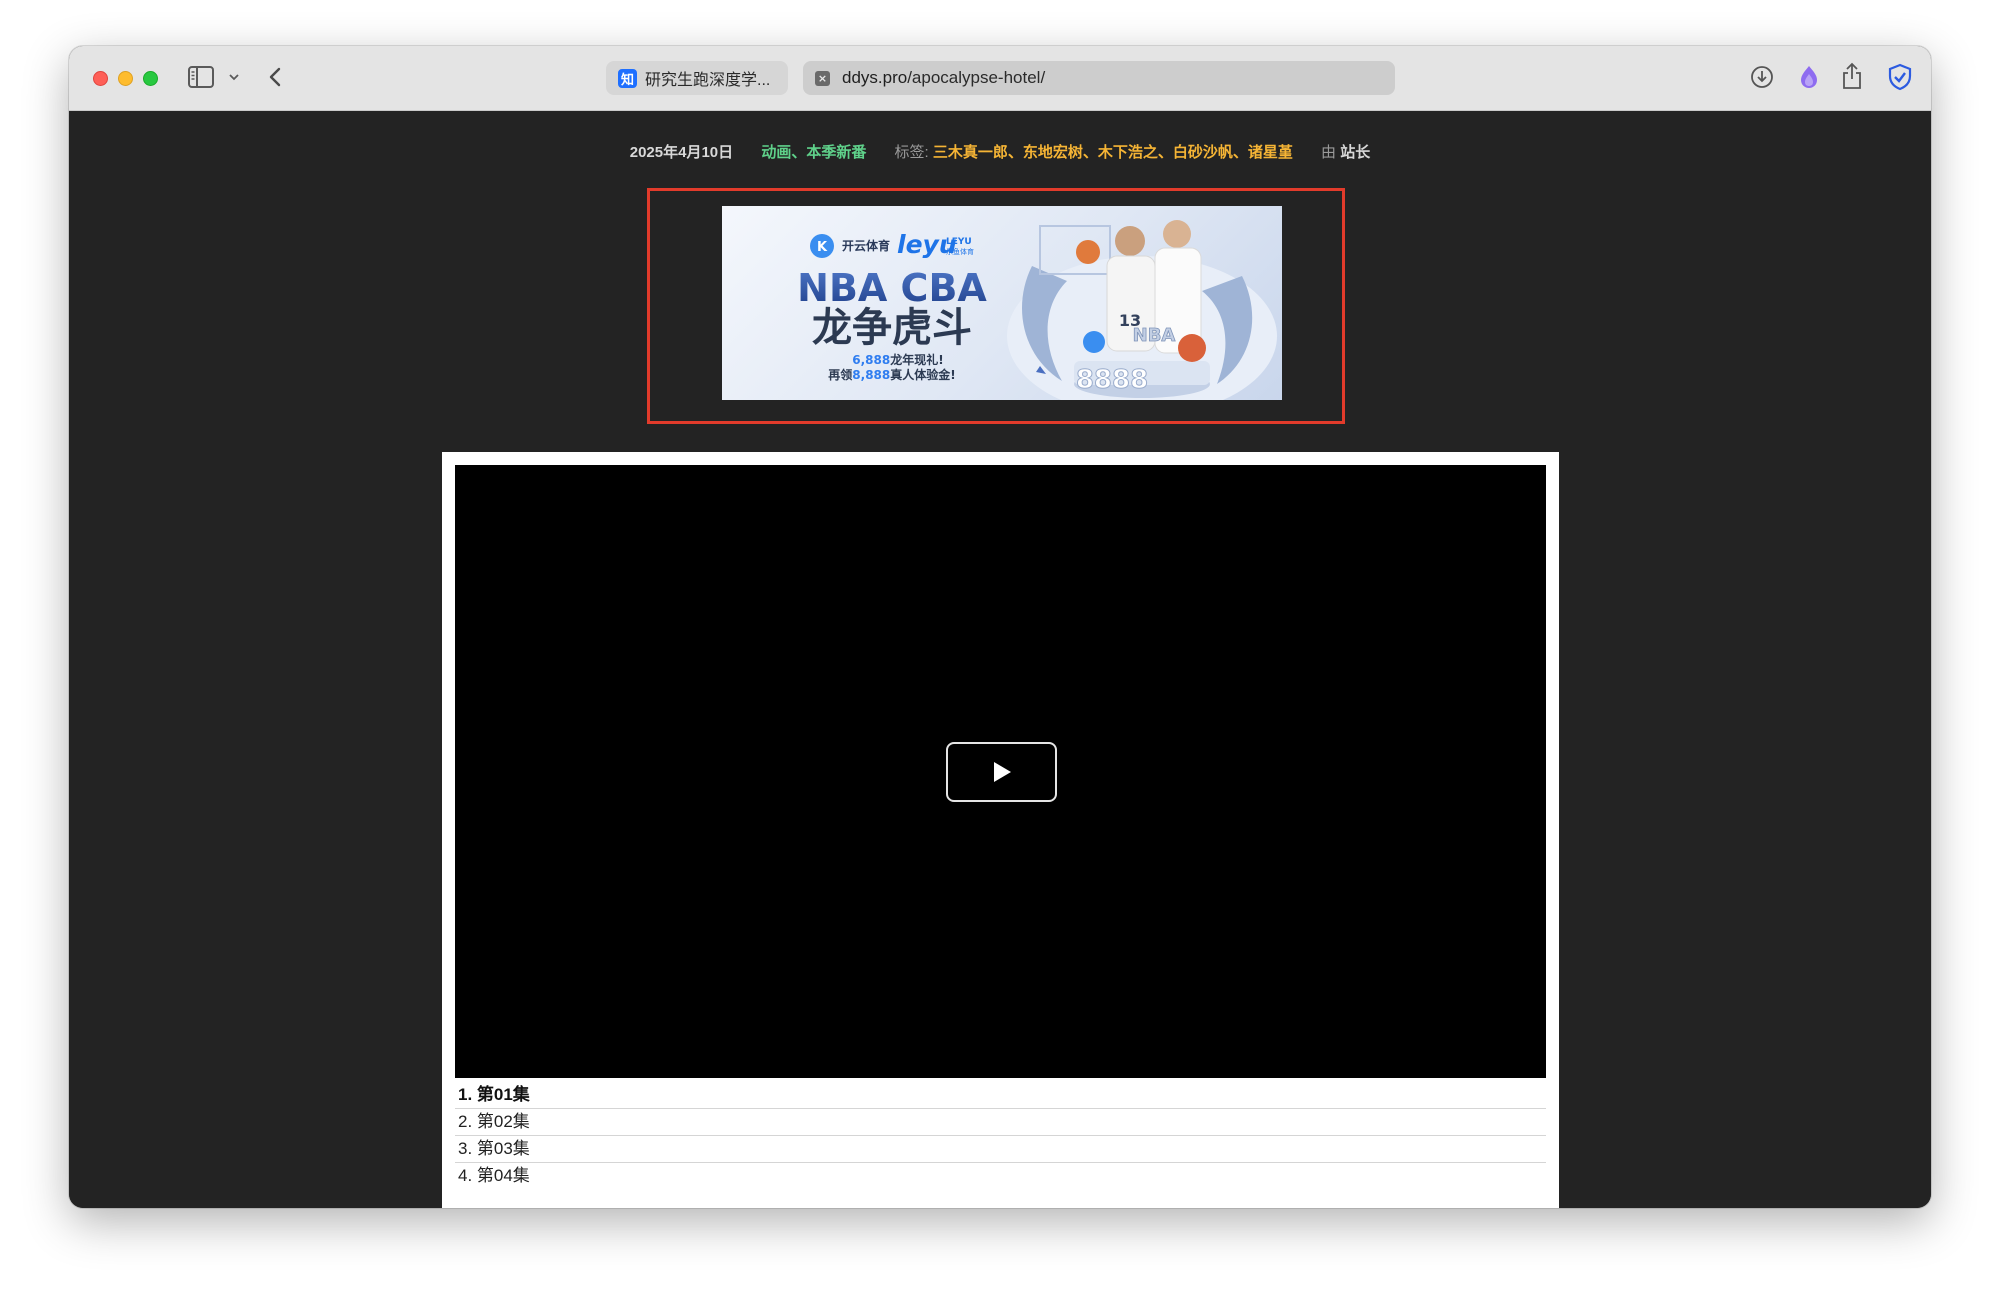 The width and height of the screenshot is (2000, 1300). What do you see at coordinates (813, 152) in the screenshot?
I see `post-categories: 动画、本季新番` at bounding box center [813, 152].